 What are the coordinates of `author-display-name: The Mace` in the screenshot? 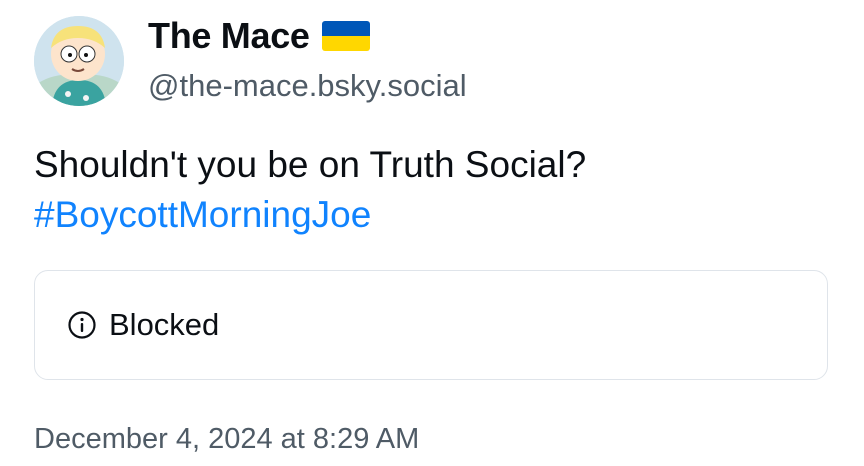 It's located at (229, 36).